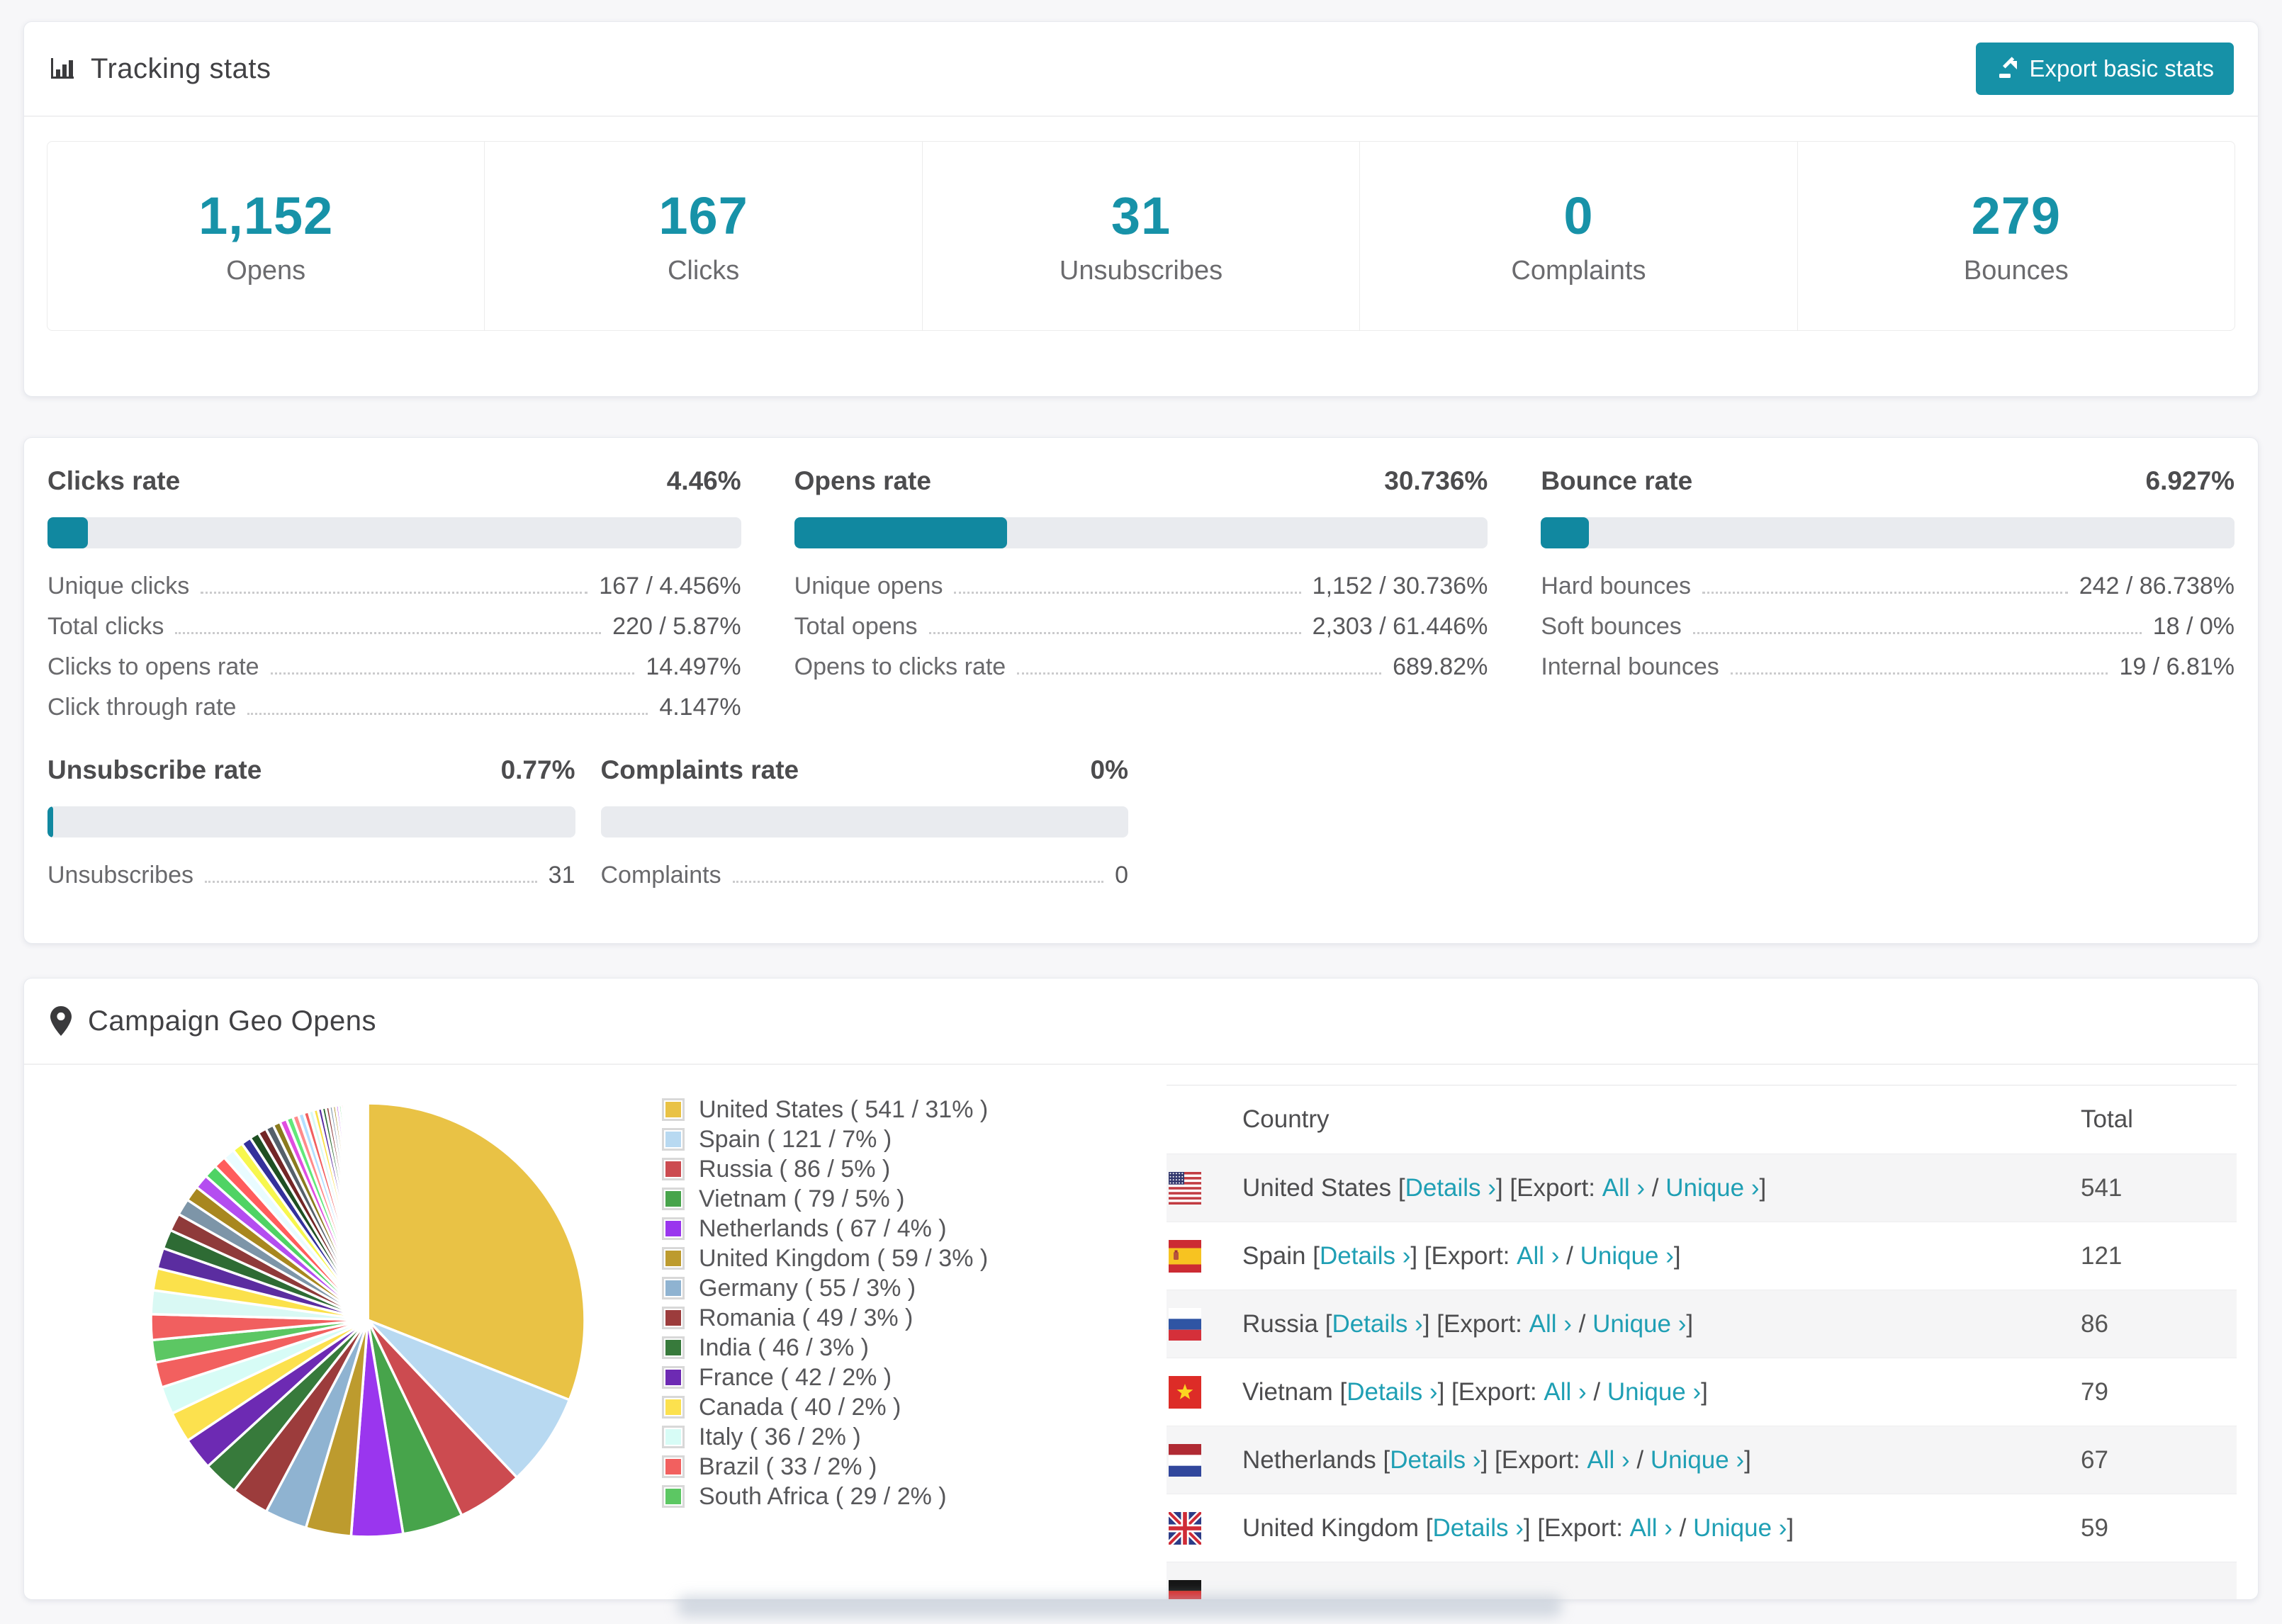 The height and width of the screenshot is (1624, 2282). I want to click on legend-label: United States ( 541 / 31% ), so click(844, 1109).